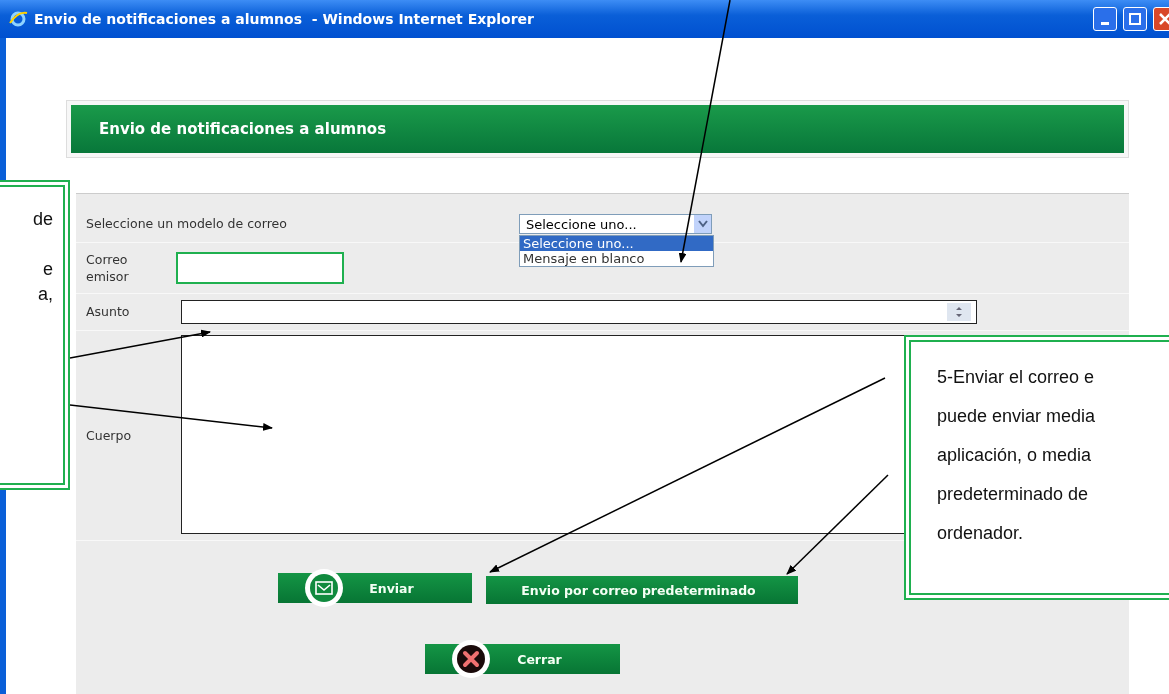 This screenshot has width=1169, height=694. What do you see at coordinates (1105, 23) in the screenshot?
I see `minimize-icon` at bounding box center [1105, 23].